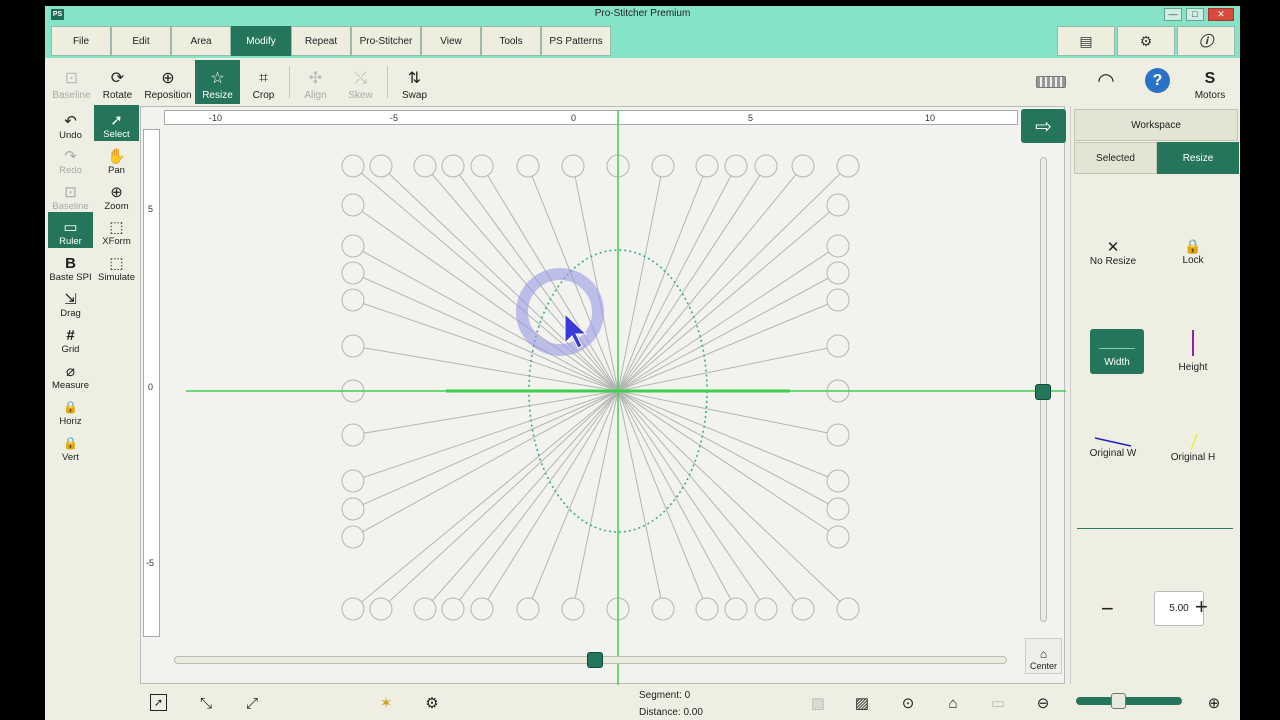 This screenshot has width=1280, height=720. I want to click on arrow-right-icon: ⇨, so click(1043, 126).